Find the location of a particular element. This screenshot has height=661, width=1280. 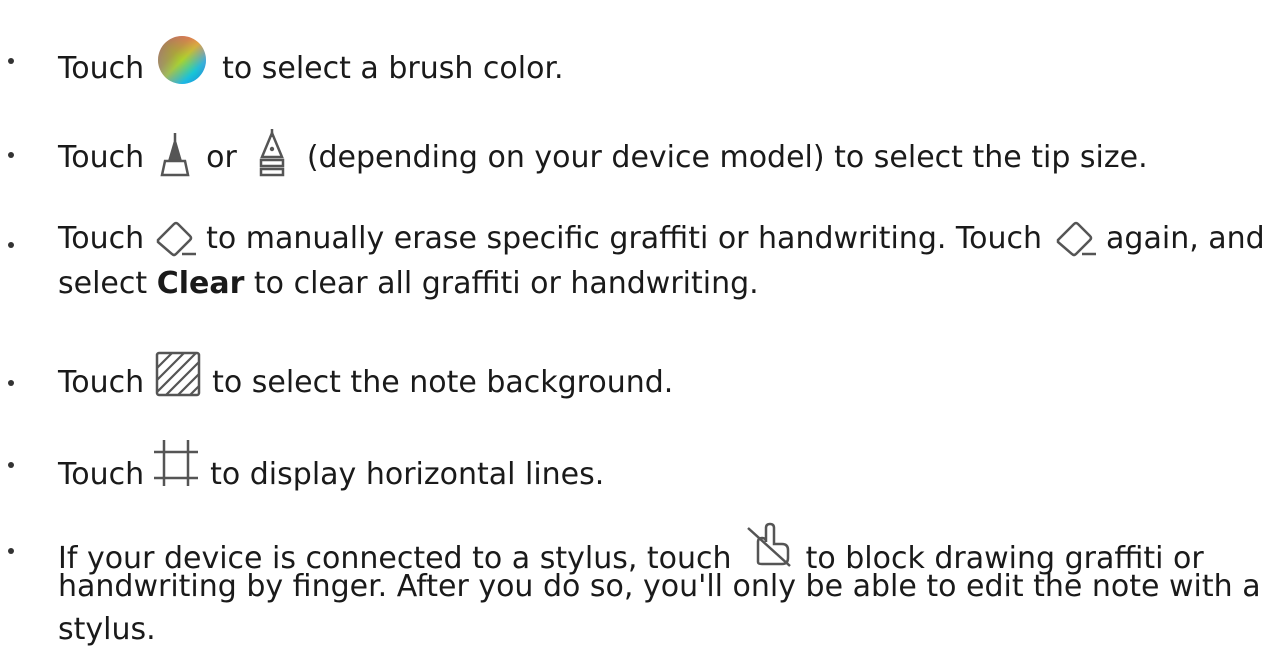

item-text: or is located at coordinates (221, 157).